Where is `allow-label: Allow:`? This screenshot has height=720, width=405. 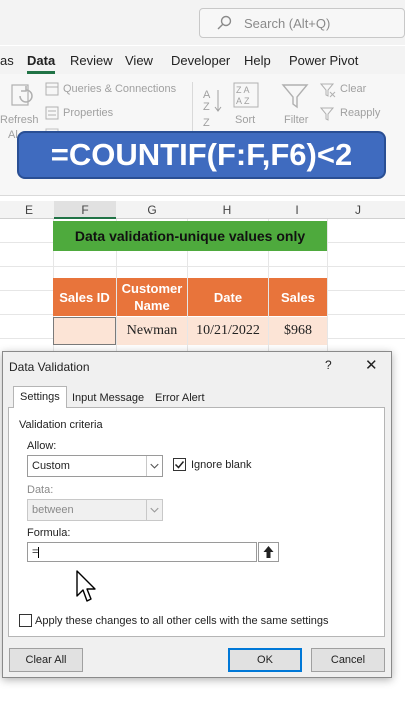
allow-label: Allow: is located at coordinates (42, 446).